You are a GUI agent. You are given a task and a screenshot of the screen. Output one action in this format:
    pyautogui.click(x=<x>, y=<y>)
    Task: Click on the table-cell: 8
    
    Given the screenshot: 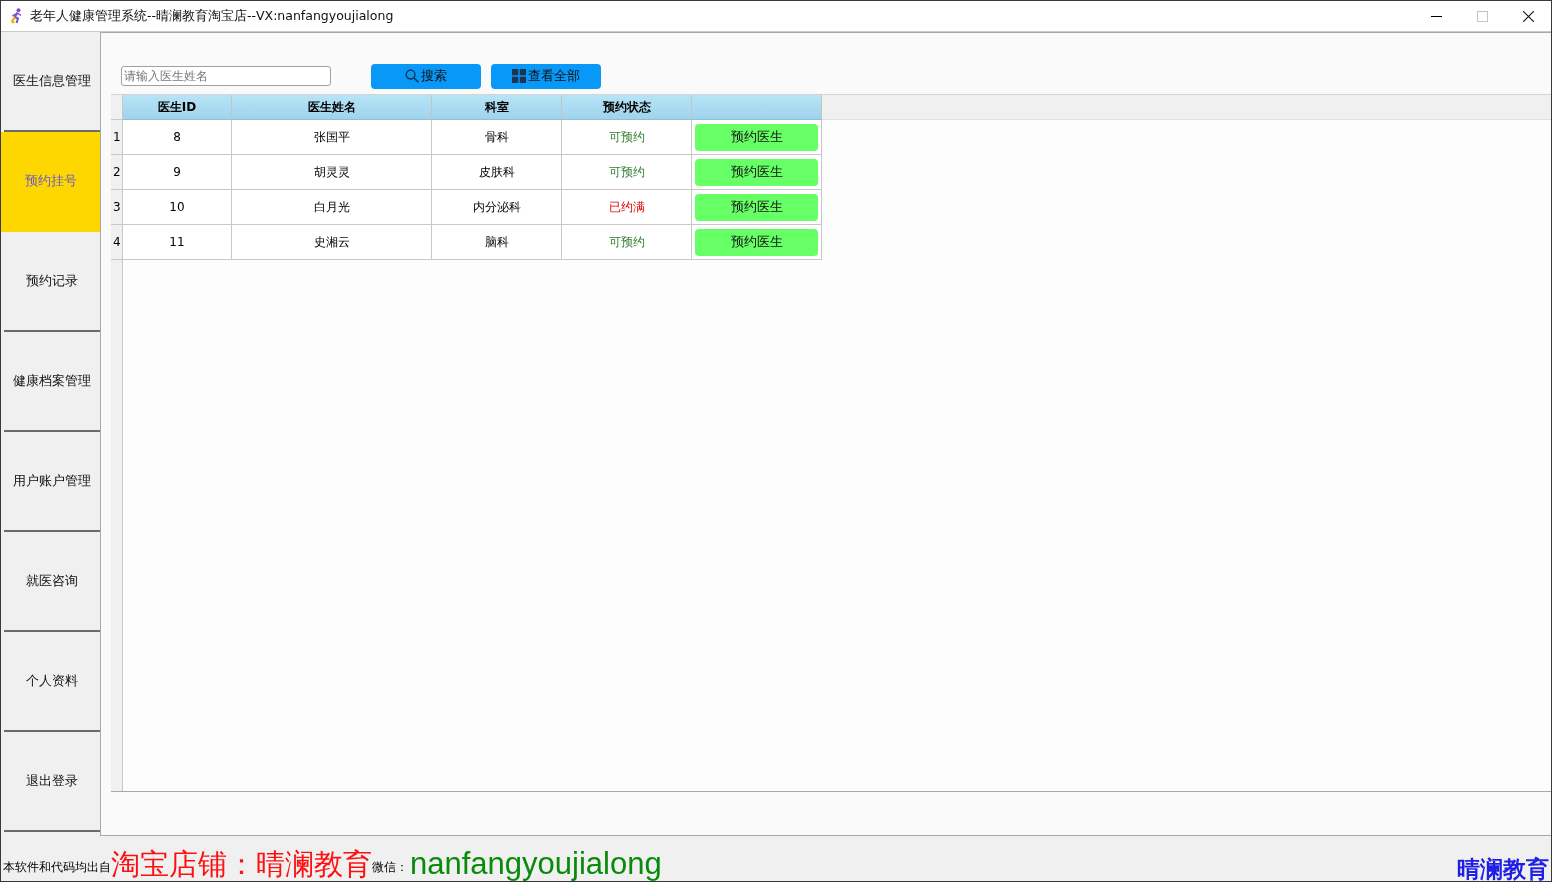 What is the action you would take?
    pyautogui.click(x=177, y=137)
    